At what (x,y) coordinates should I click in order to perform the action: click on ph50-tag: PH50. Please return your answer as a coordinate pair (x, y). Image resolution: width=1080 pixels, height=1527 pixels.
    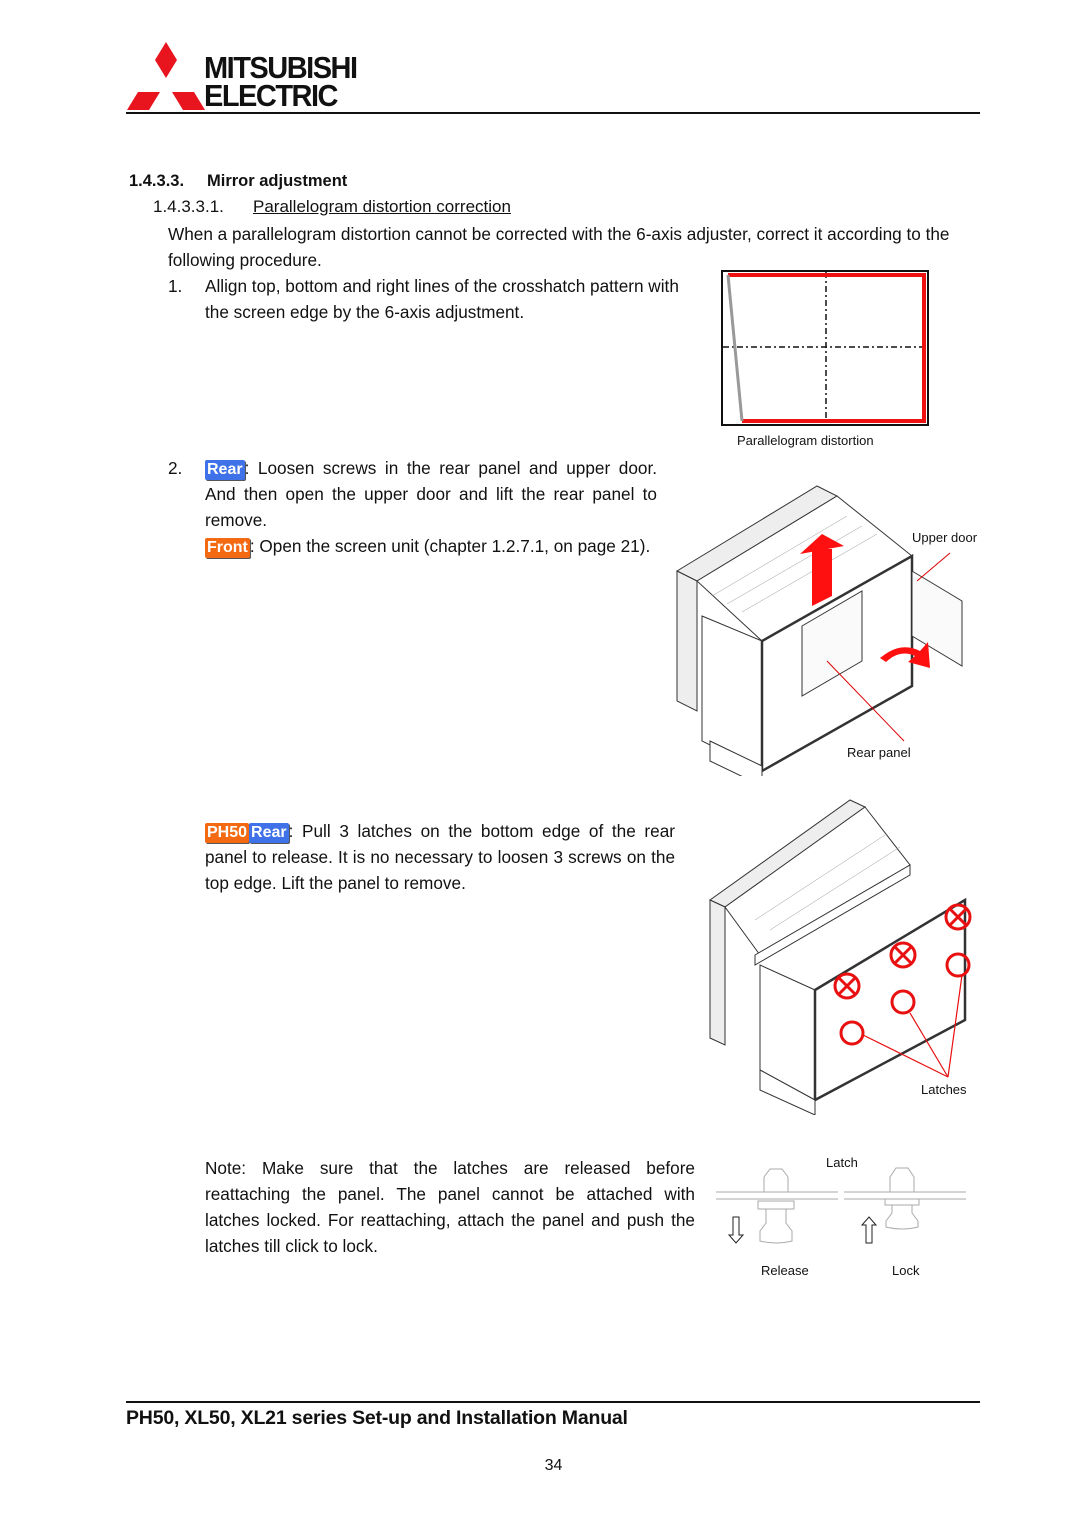
    Looking at the image, I should click on (227, 833).